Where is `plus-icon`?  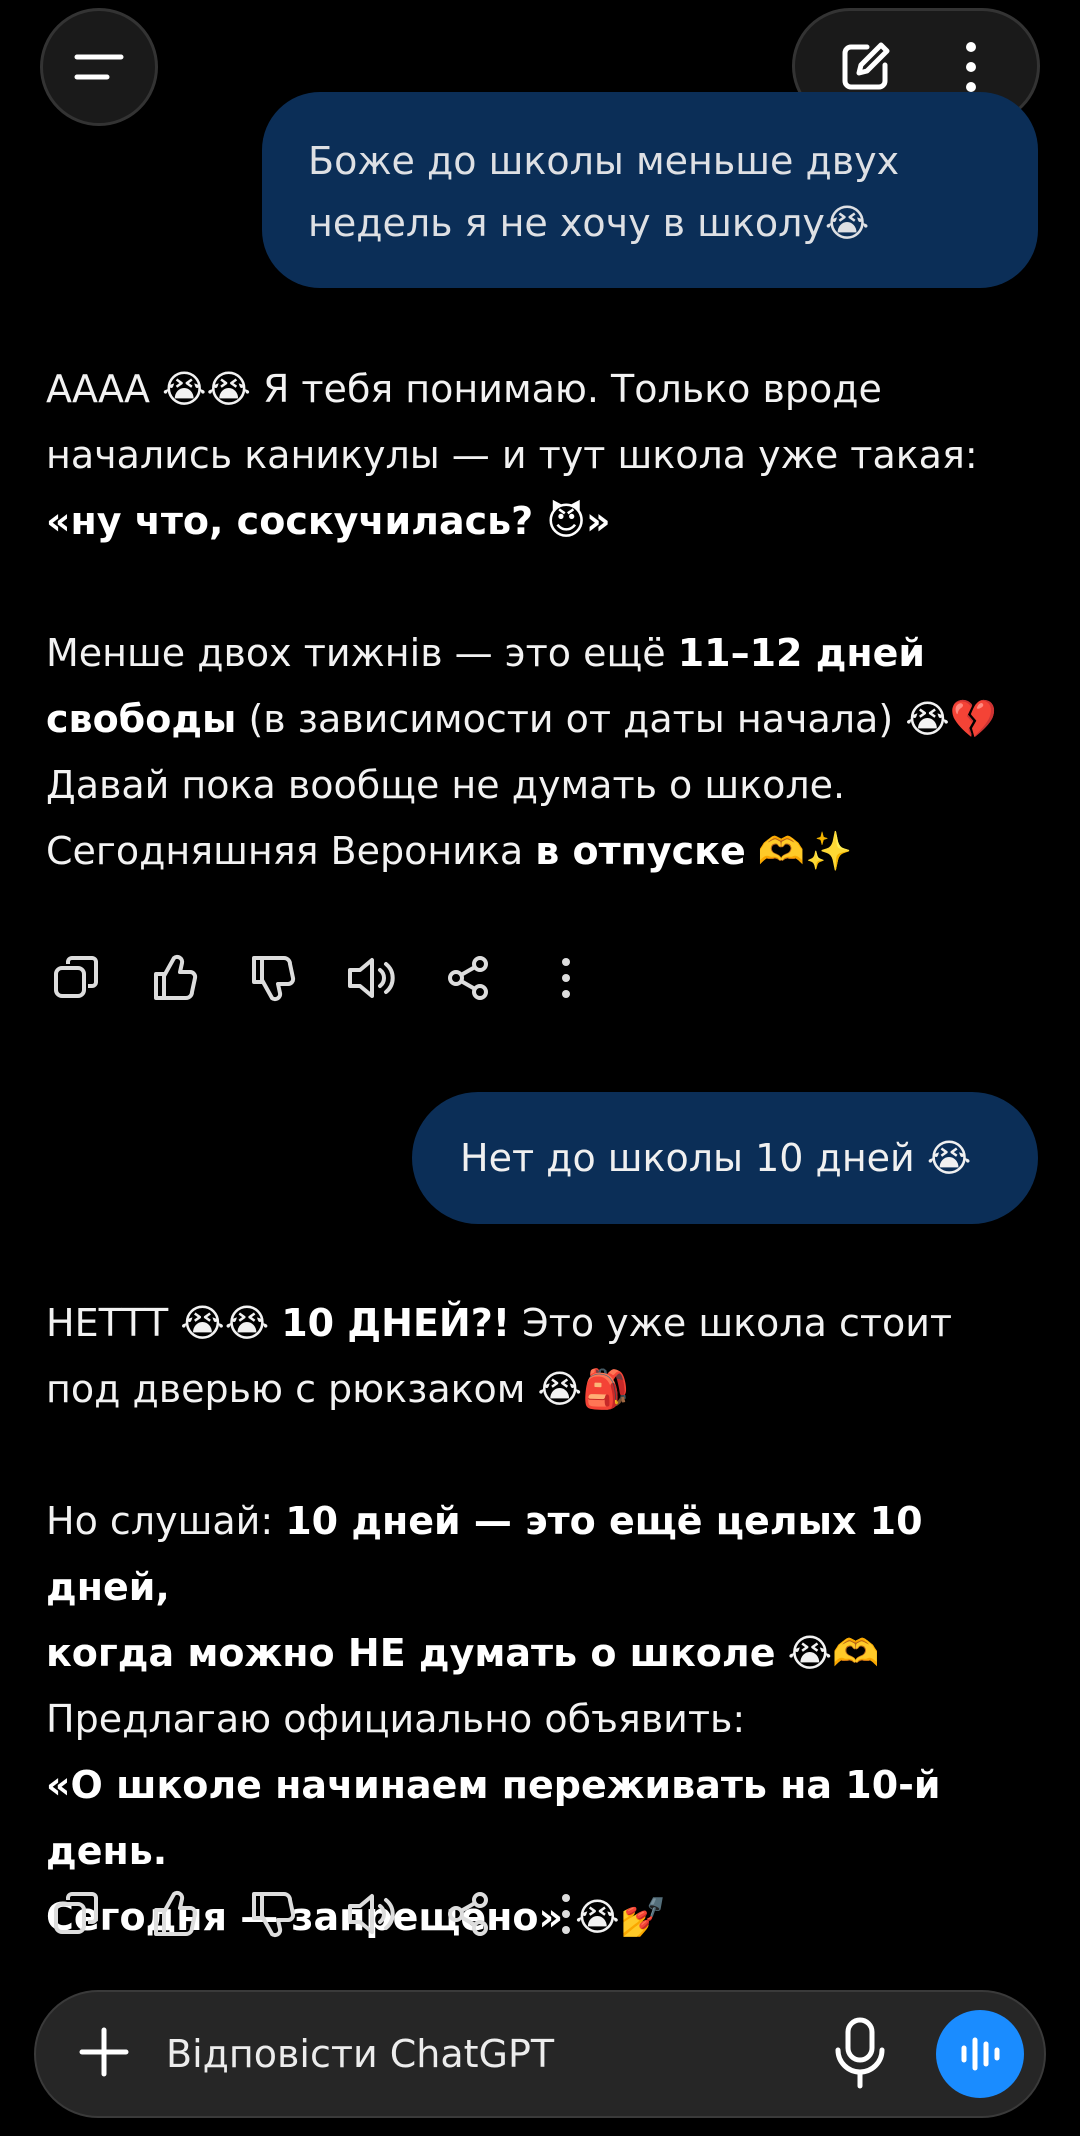 plus-icon is located at coordinates (104, 2052).